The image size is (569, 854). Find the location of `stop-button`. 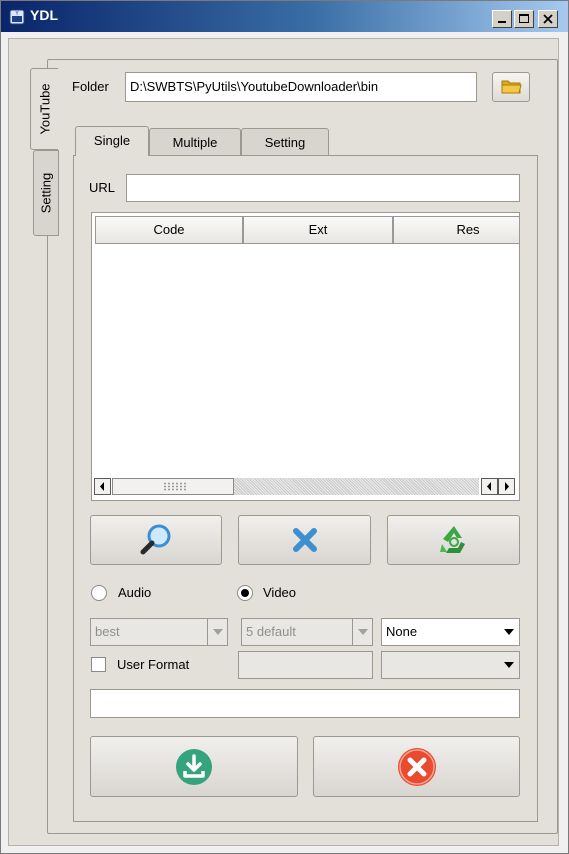

stop-button is located at coordinates (416, 766).